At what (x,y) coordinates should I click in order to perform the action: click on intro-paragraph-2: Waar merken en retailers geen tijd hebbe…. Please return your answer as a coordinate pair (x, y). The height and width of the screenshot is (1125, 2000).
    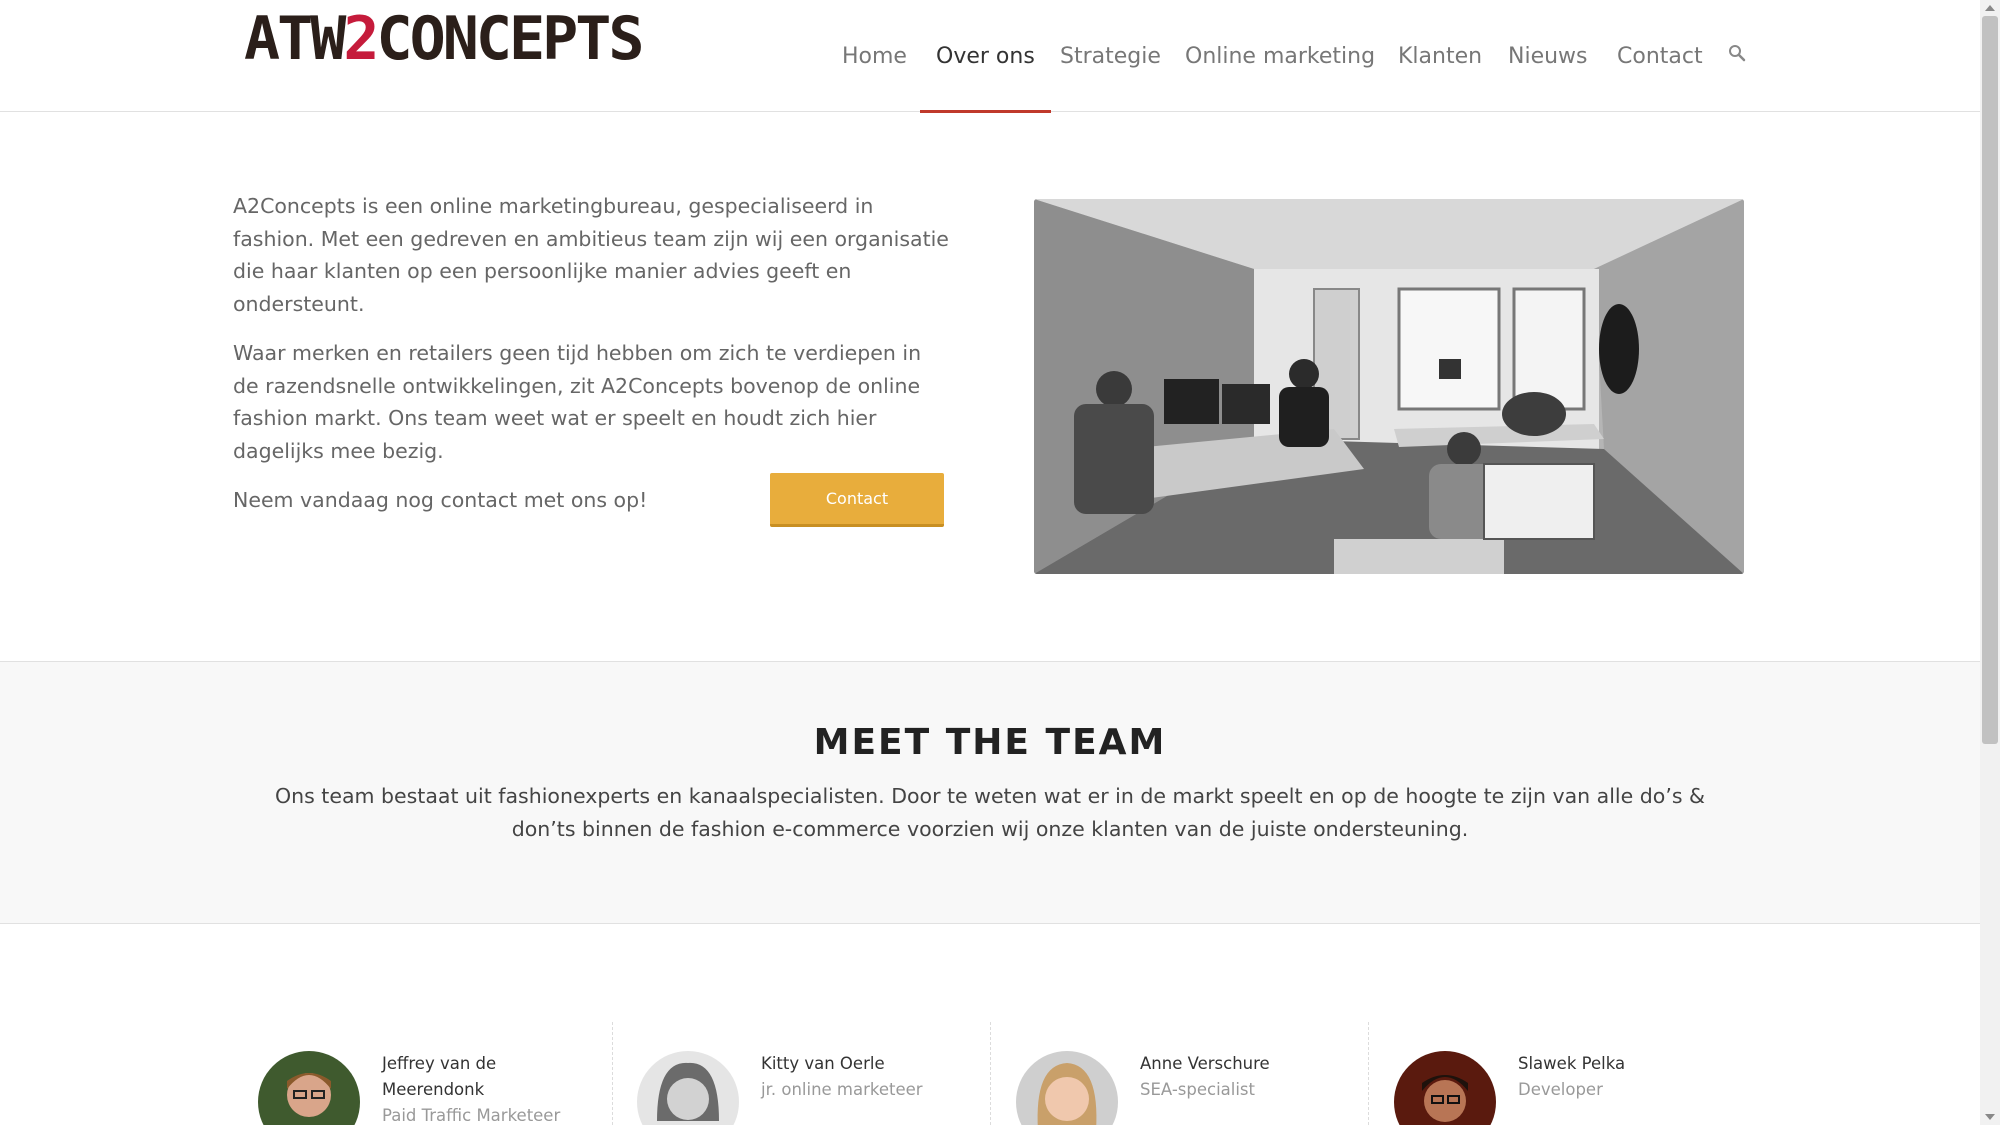
    Looking at the image, I should click on (577, 402).